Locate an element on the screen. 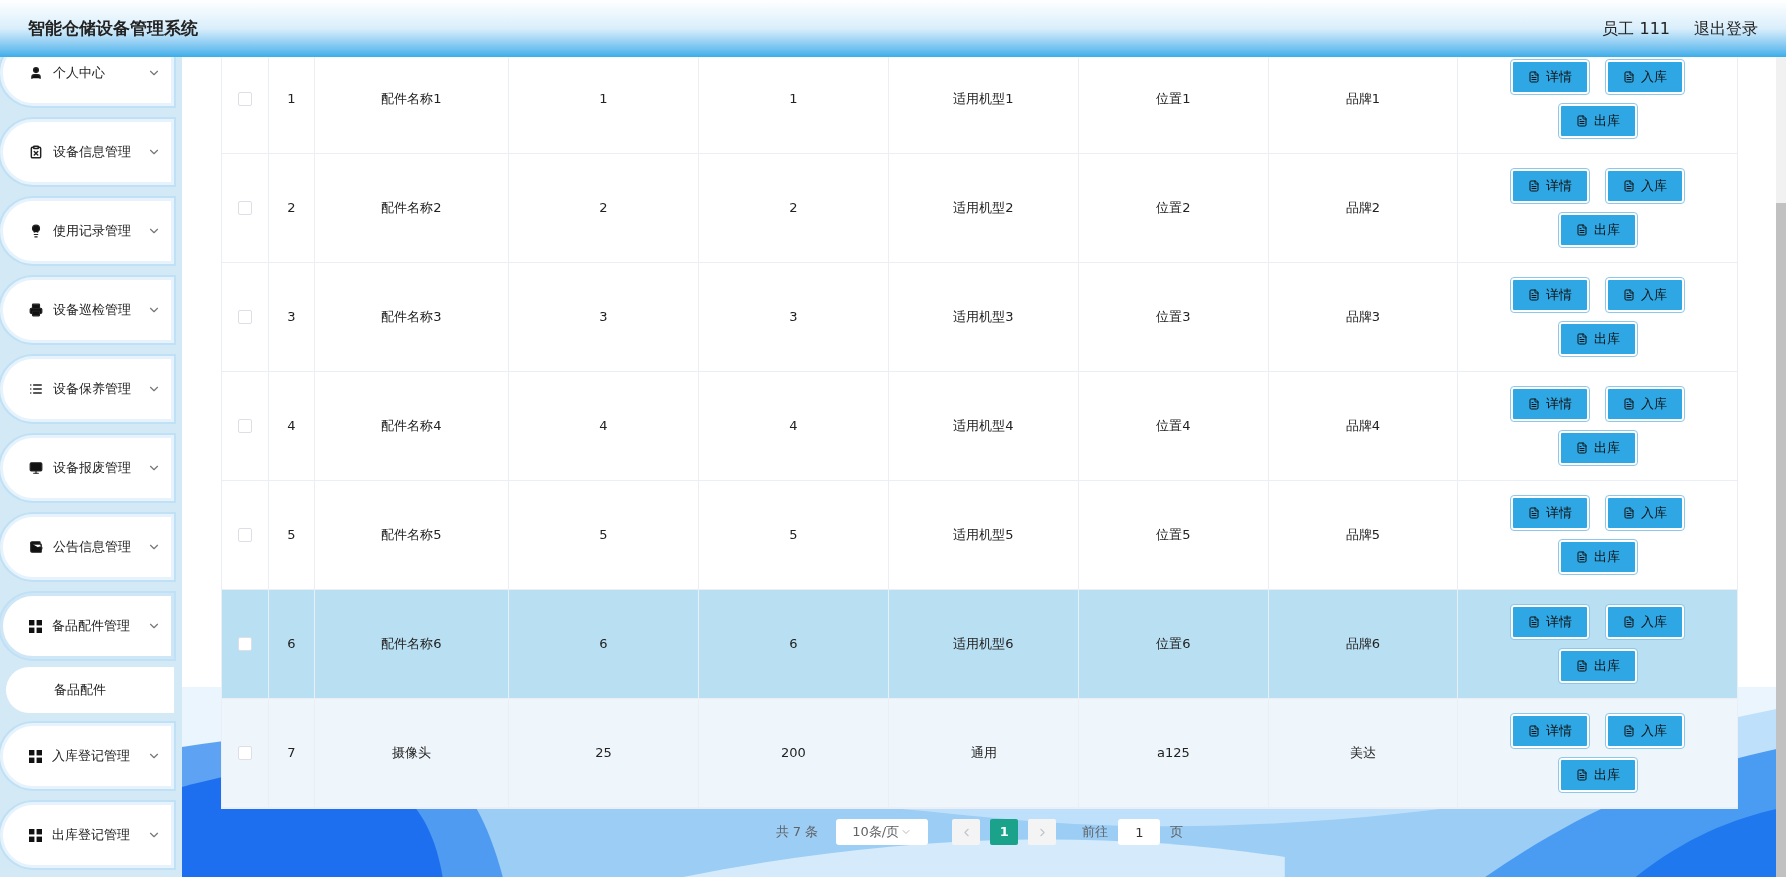  table-cell-text: 配件名称1 is located at coordinates (411, 99).